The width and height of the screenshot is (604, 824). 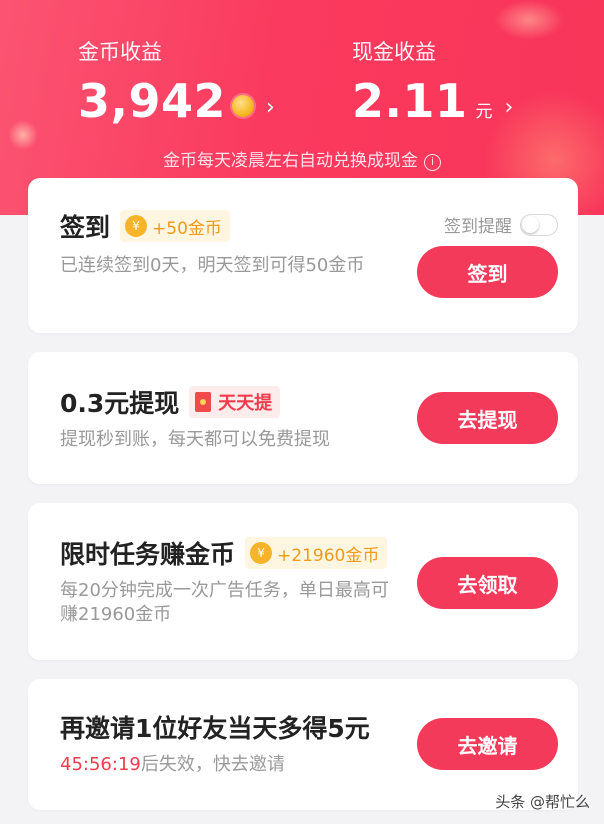 I want to click on coin-reward-badge: ¥ +21960金币, so click(x=316, y=553).